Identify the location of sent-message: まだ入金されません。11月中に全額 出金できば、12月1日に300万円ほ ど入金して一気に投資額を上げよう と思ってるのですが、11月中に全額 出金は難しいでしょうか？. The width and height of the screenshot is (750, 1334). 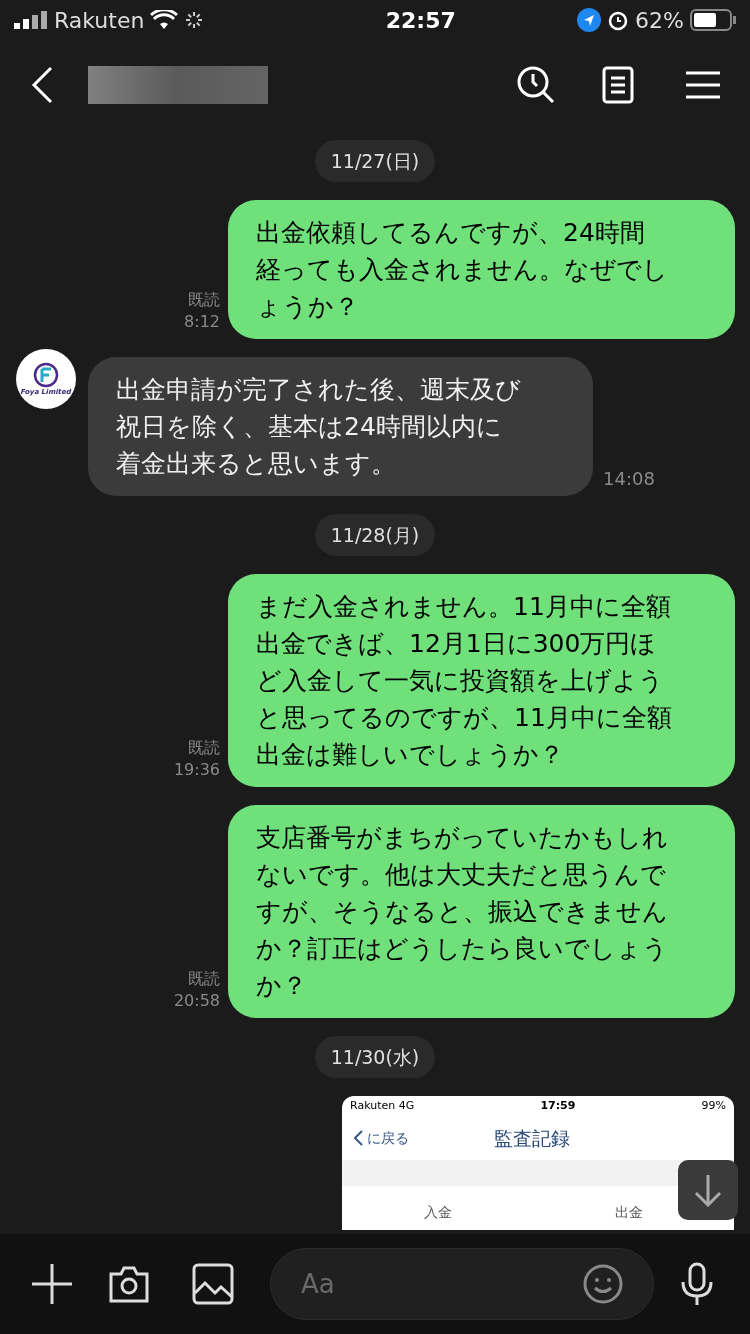
(481, 680).